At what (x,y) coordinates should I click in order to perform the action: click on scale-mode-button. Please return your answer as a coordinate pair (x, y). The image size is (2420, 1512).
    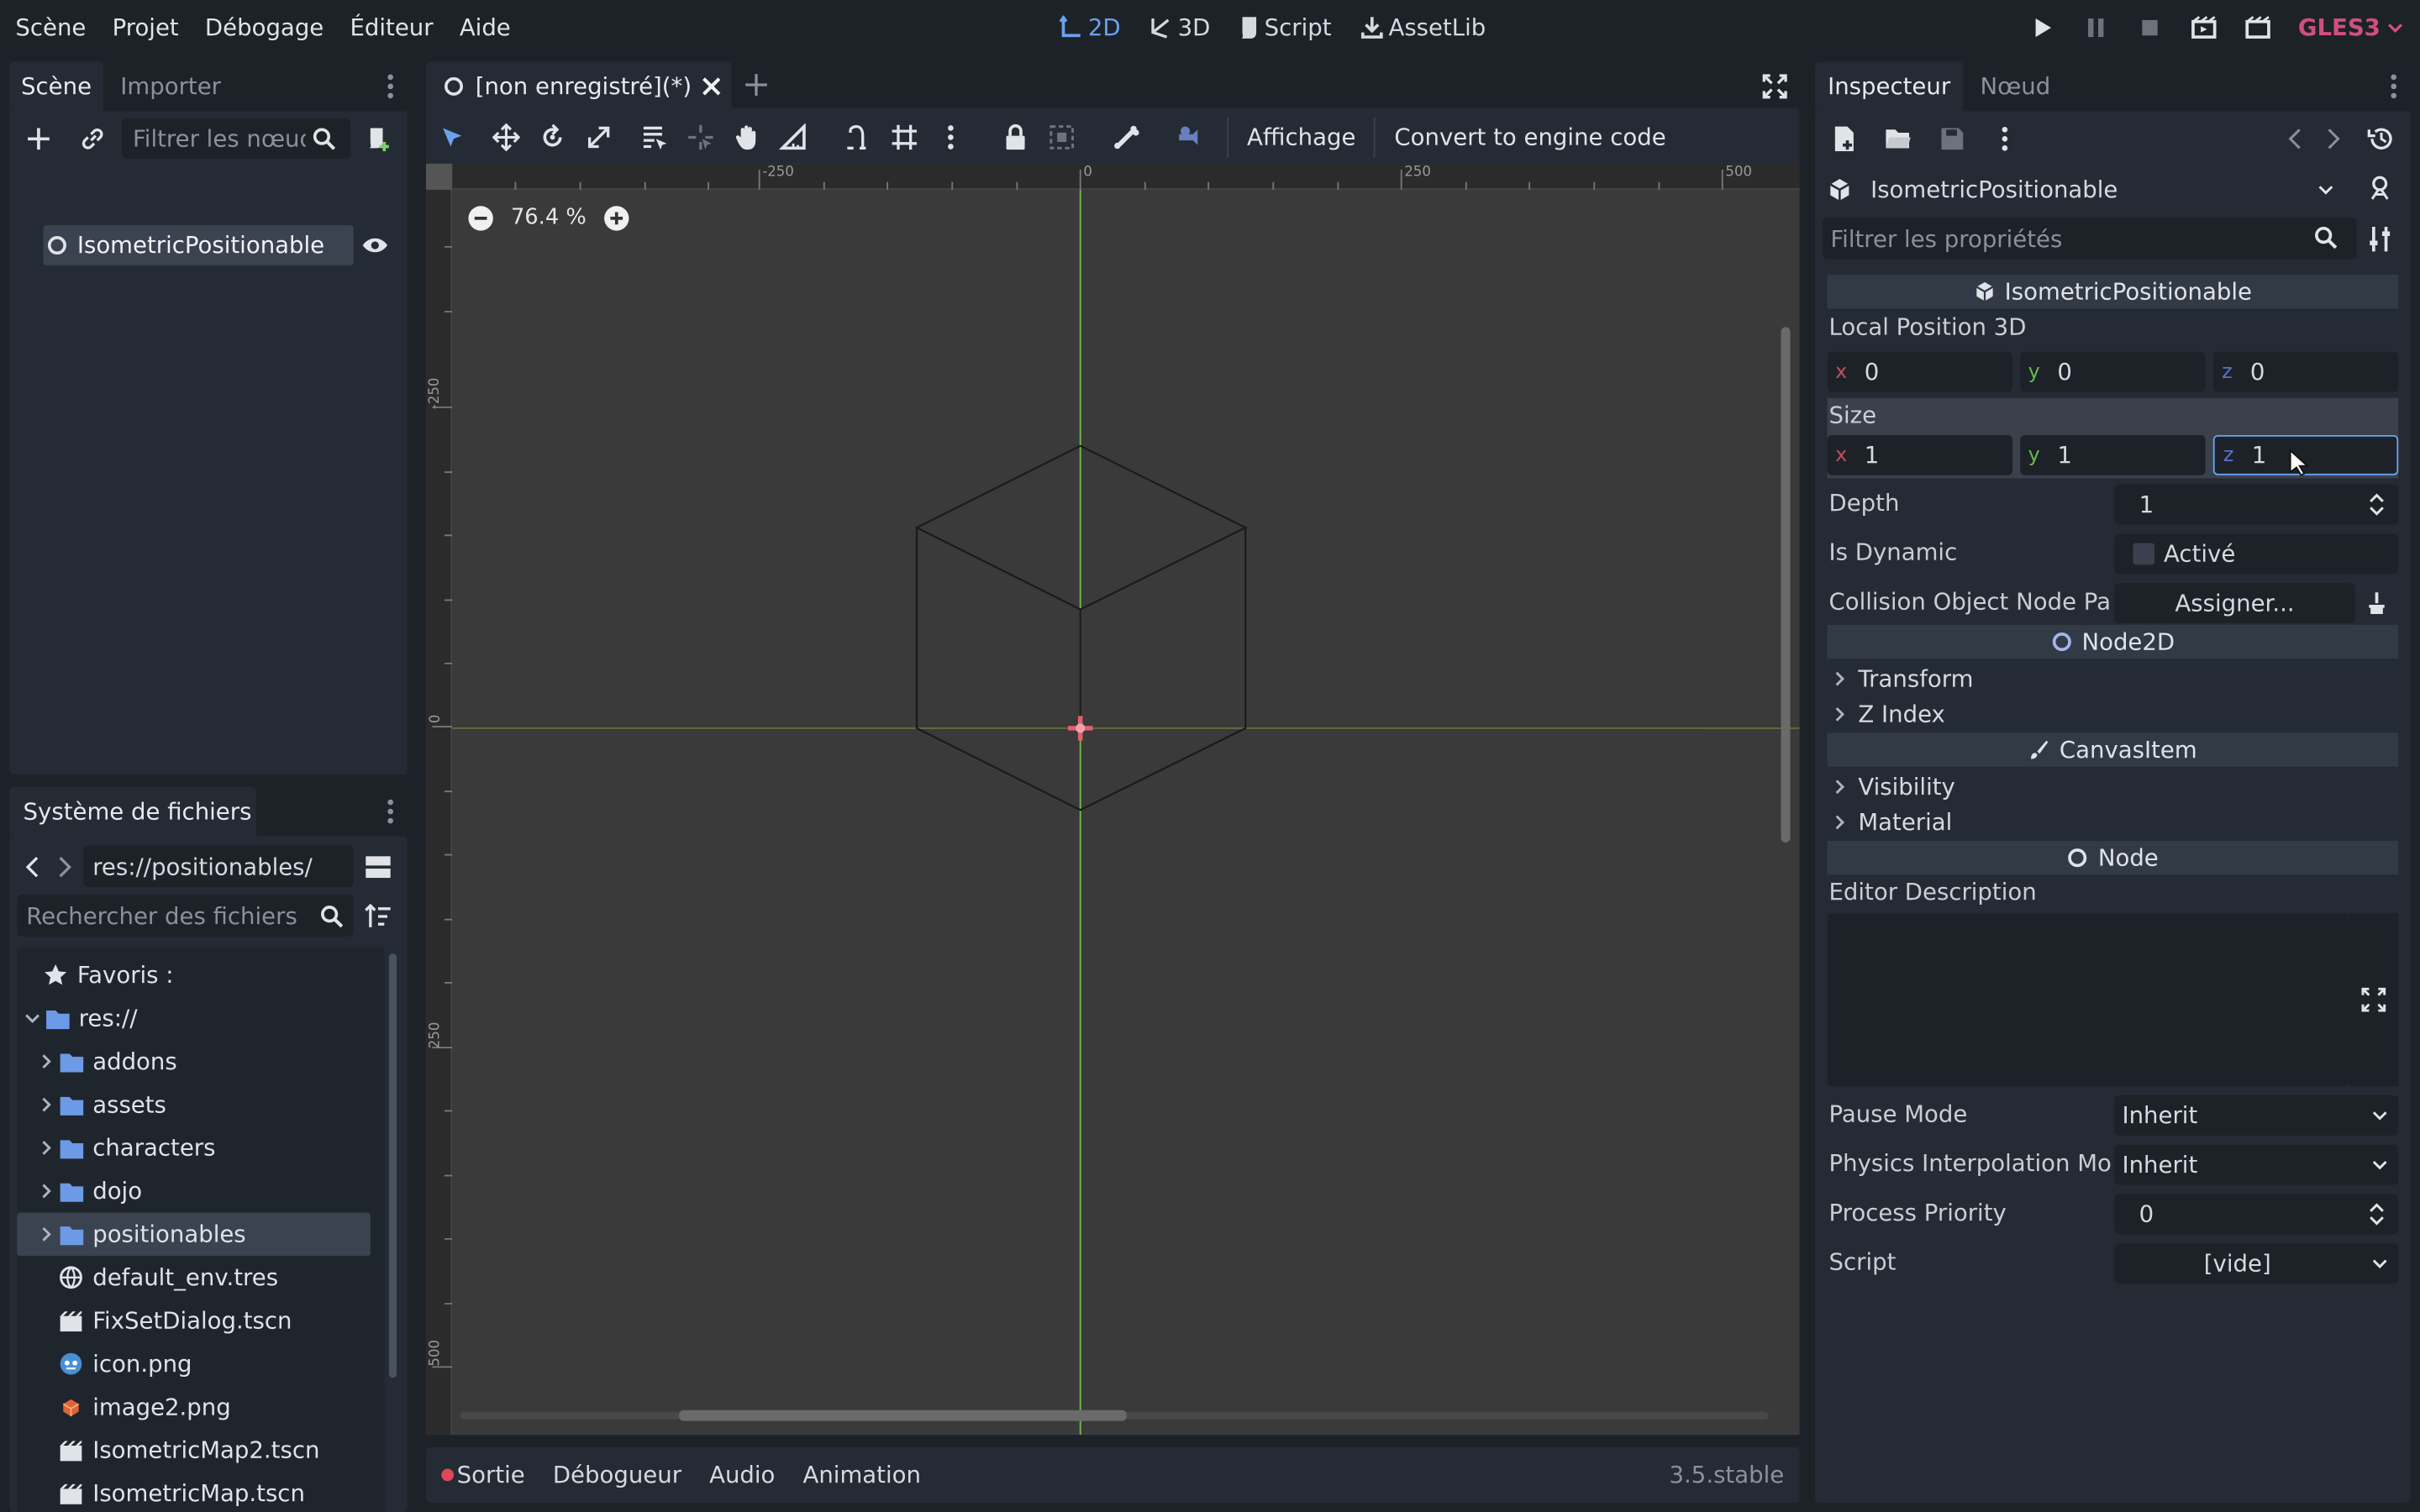
    Looking at the image, I should click on (599, 137).